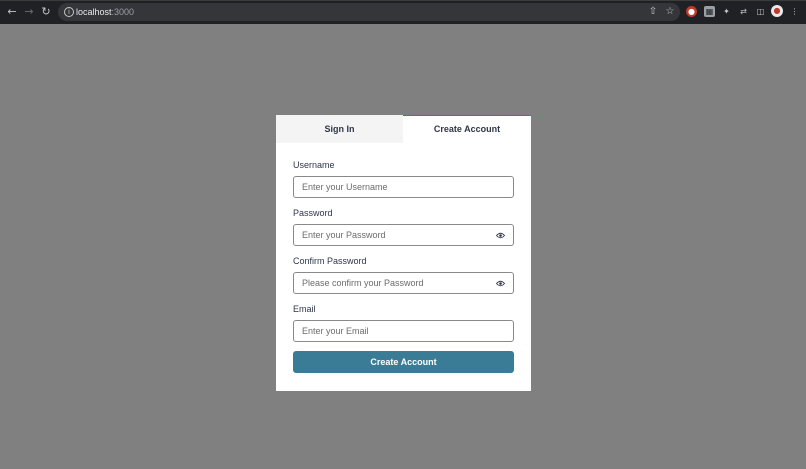 The height and width of the screenshot is (469, 806). Describe the element at coordinates (123, 12) in the screenshot. I see `url-port: :3000` at that location.